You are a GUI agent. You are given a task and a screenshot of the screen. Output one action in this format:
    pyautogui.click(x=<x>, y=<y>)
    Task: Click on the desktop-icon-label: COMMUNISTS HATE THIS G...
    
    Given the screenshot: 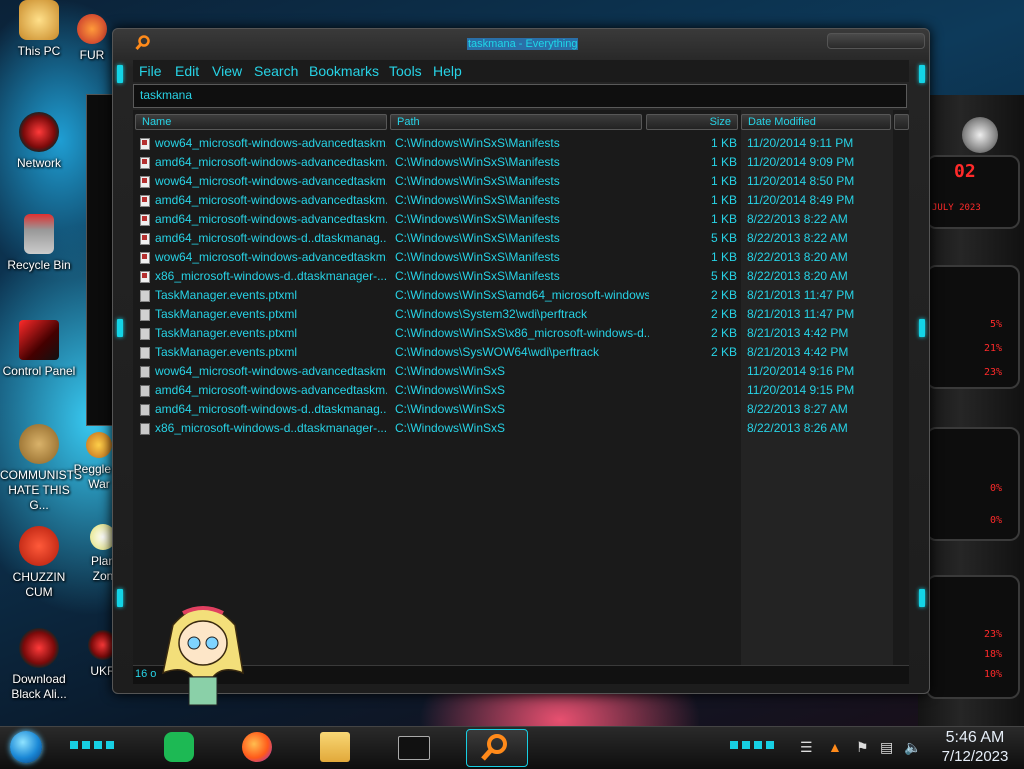 What is the action you would take?
    pyautogui.click(x=41, y=490)
    